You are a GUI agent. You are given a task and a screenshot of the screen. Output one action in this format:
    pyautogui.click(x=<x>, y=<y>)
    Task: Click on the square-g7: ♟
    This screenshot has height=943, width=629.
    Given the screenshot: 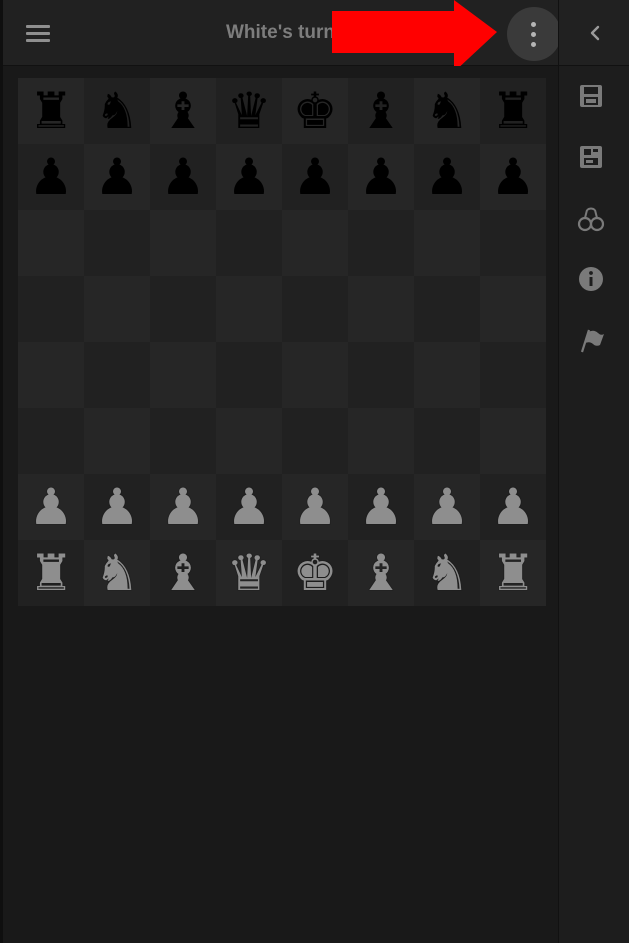 What is the action you would take?
    pyautogui.click(x=447, y=177)
    